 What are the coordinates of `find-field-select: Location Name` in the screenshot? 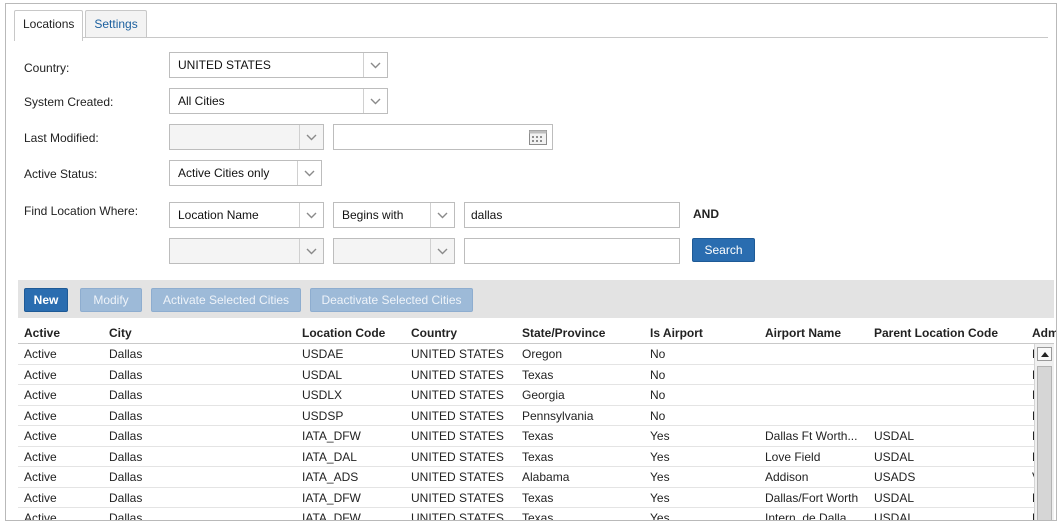 It's located at (246, 215).